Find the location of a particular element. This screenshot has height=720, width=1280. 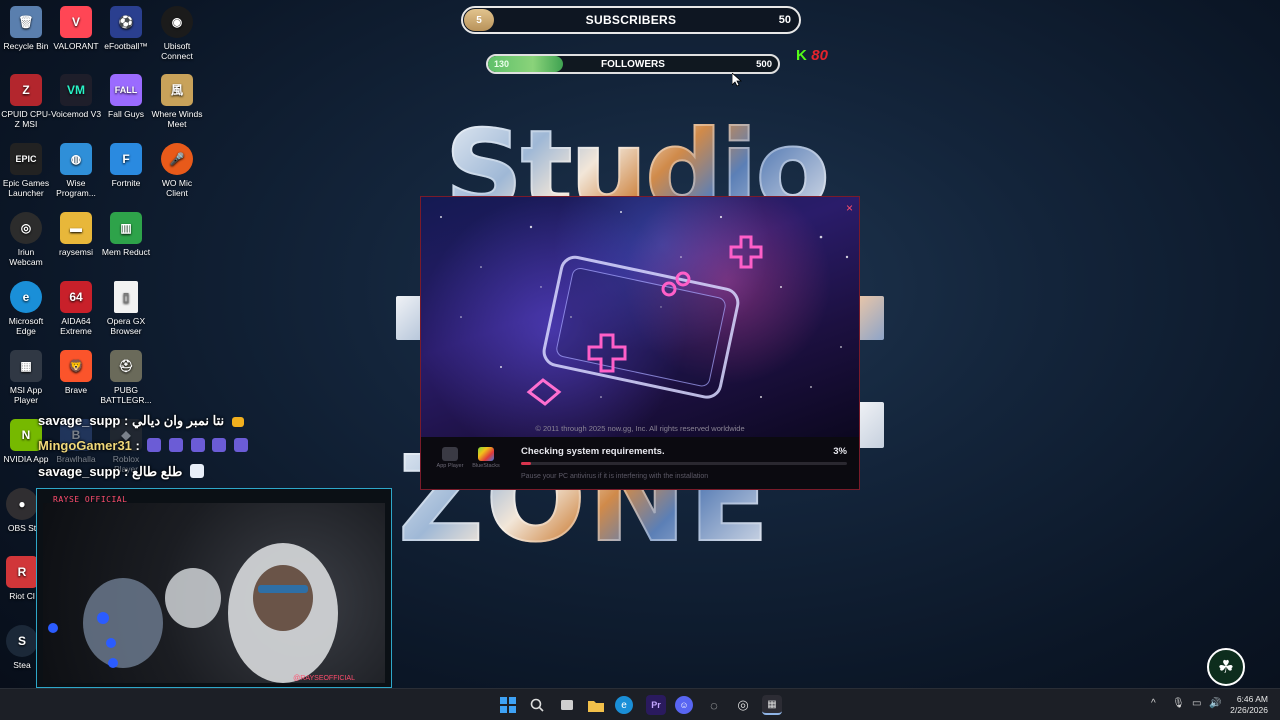

desktop-icon-wo-mic: 🎤 WO Mic Client is located at coordinates (177, 170).